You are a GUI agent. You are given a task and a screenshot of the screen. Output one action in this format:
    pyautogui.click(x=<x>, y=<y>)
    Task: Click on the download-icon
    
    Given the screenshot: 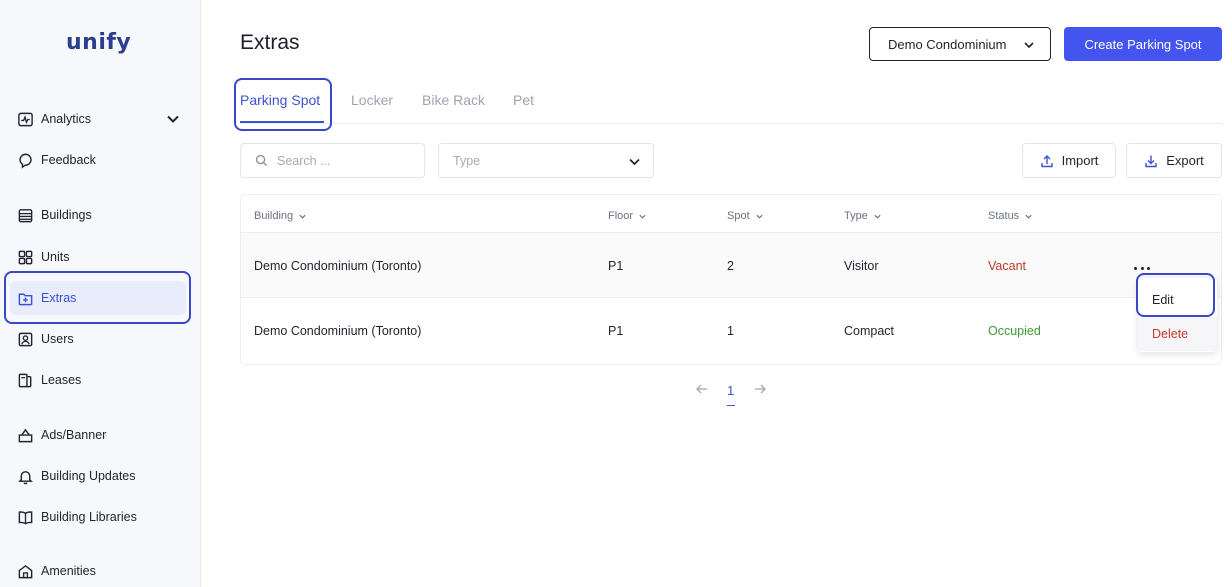 What is the action you would take?
    pyautogui.click(x=1151, y=161)
    